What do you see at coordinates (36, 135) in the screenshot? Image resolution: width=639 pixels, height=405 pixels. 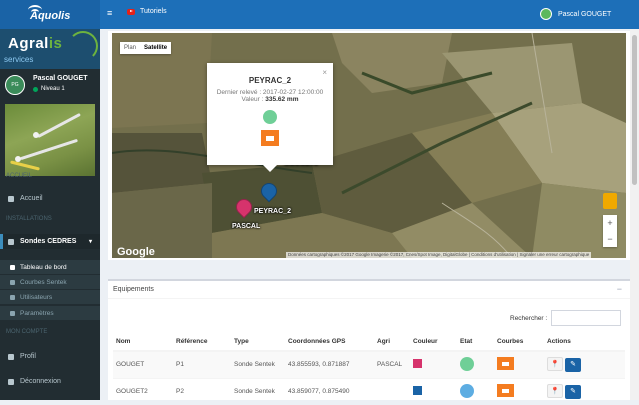 I see `sensor-cap` at bounding box center [36, 135].